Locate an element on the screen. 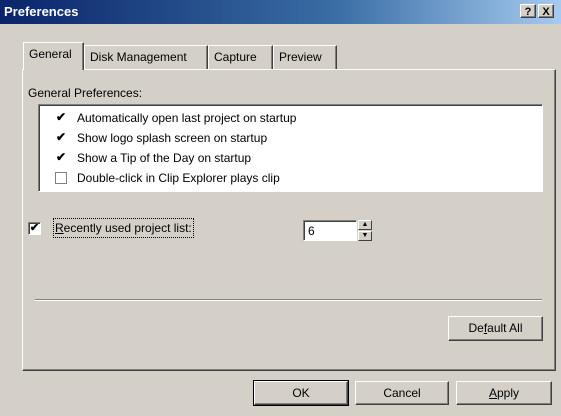  apply-button: Apply is located at coordinates (504, 393).